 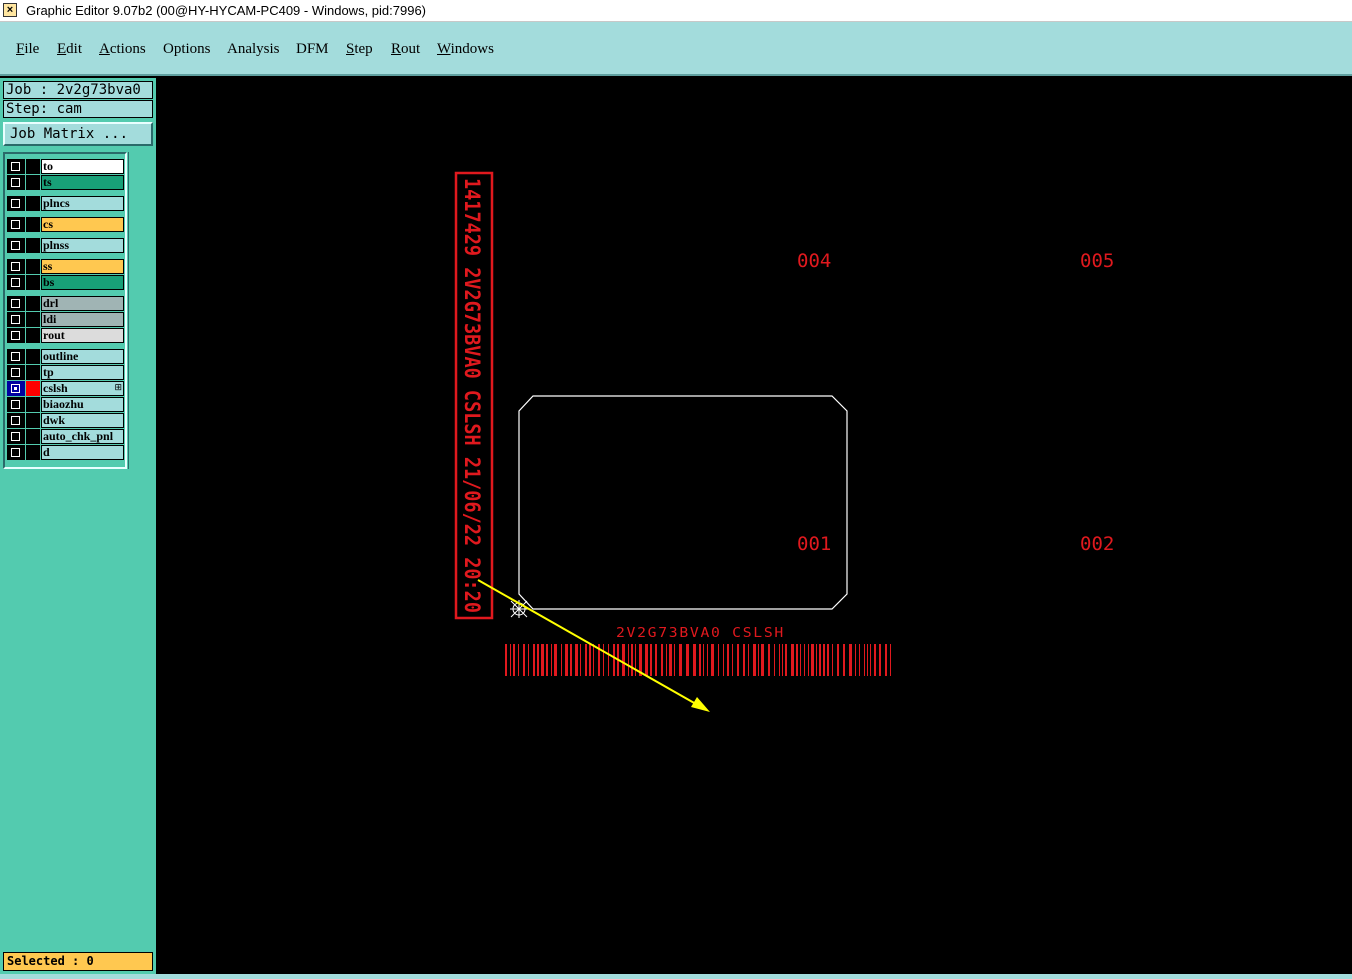 I want to click on menu-windows: Windows, so click(x=465, y=49).